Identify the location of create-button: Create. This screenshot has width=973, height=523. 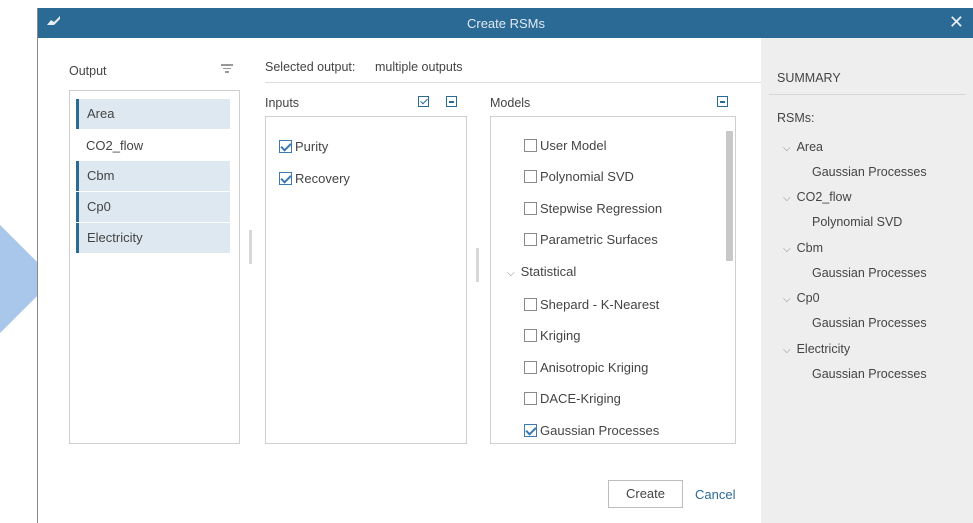
(645, 494).